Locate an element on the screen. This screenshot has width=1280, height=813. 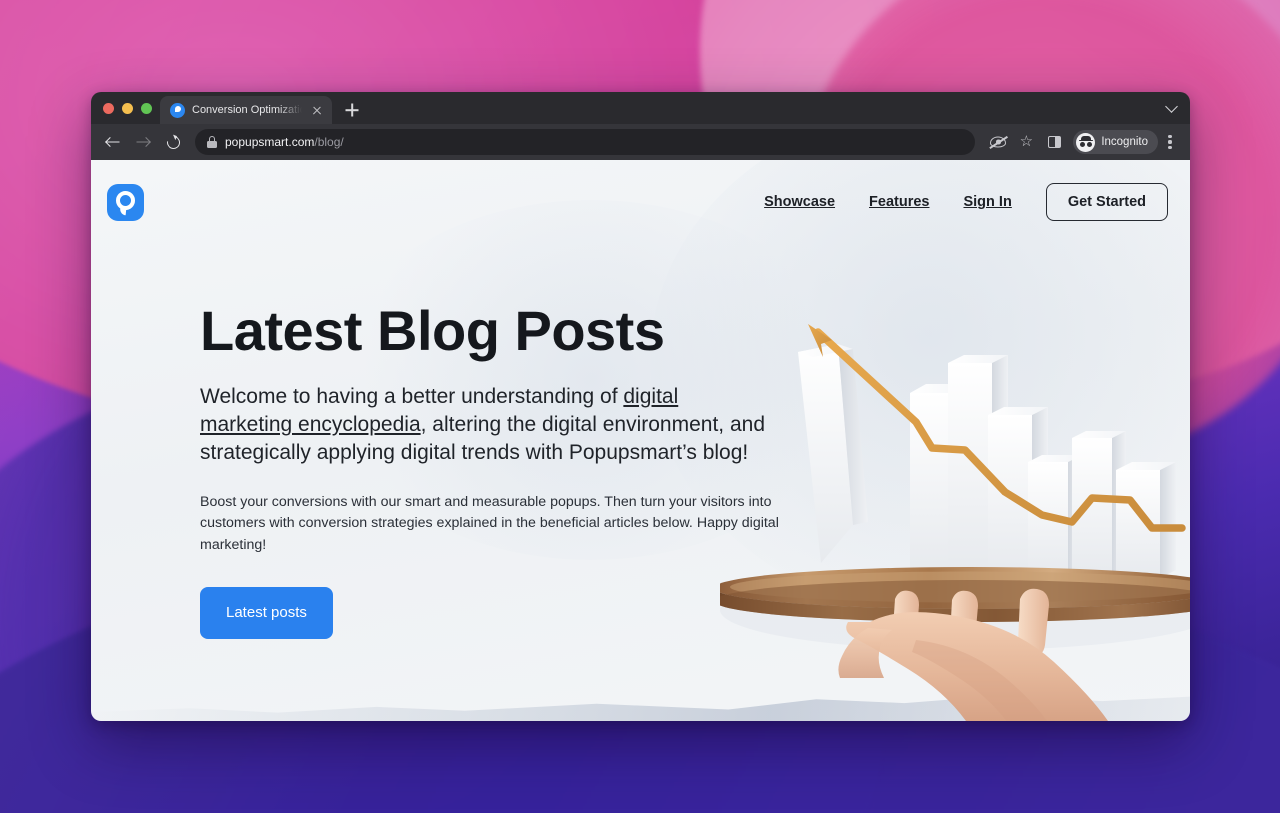
url-path: /blog/ is located at coordinates (329, 142).